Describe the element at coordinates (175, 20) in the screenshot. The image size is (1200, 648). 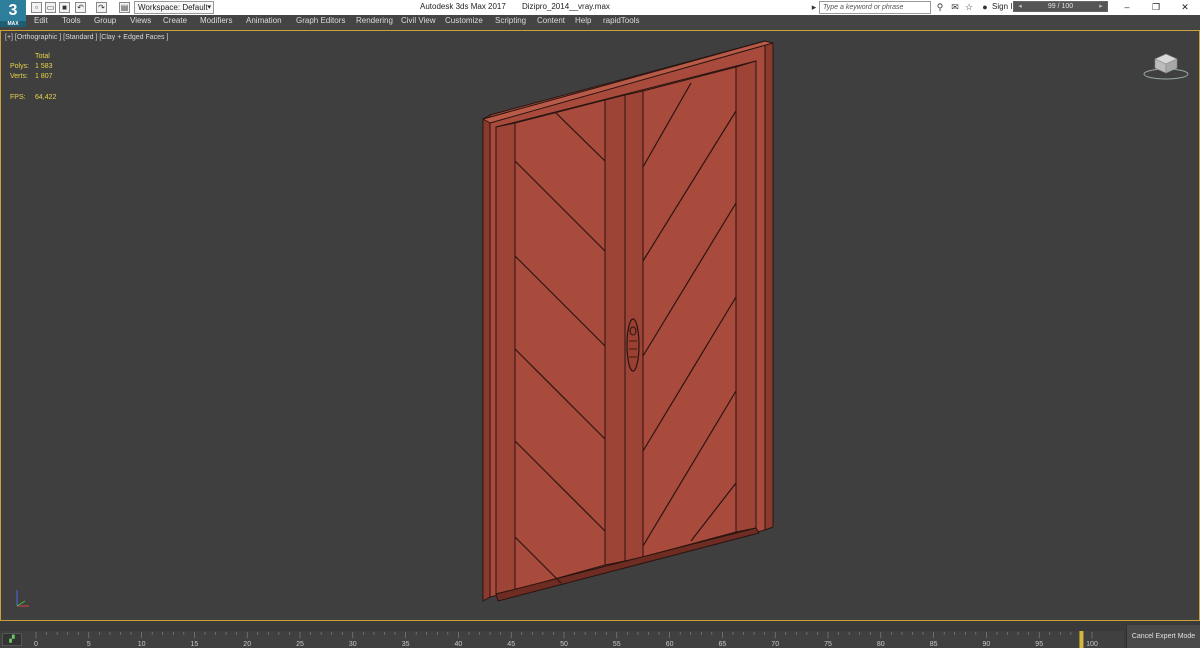
I see `menu-create: Create` at that location.